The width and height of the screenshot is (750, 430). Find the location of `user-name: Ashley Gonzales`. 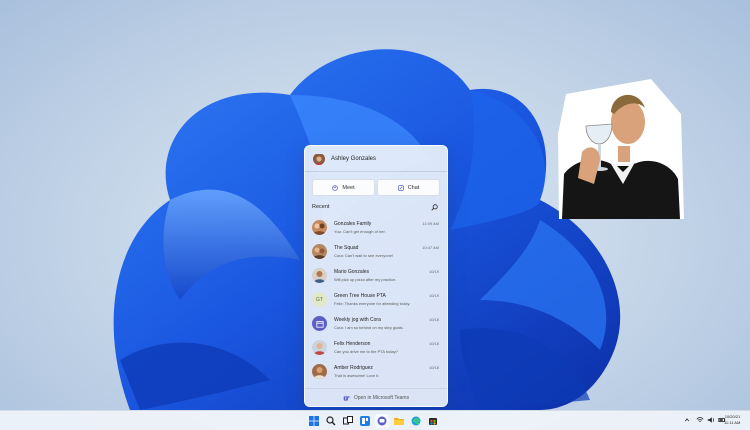

user-name: Ashley Gonzales is located at coordinates (354, 158).